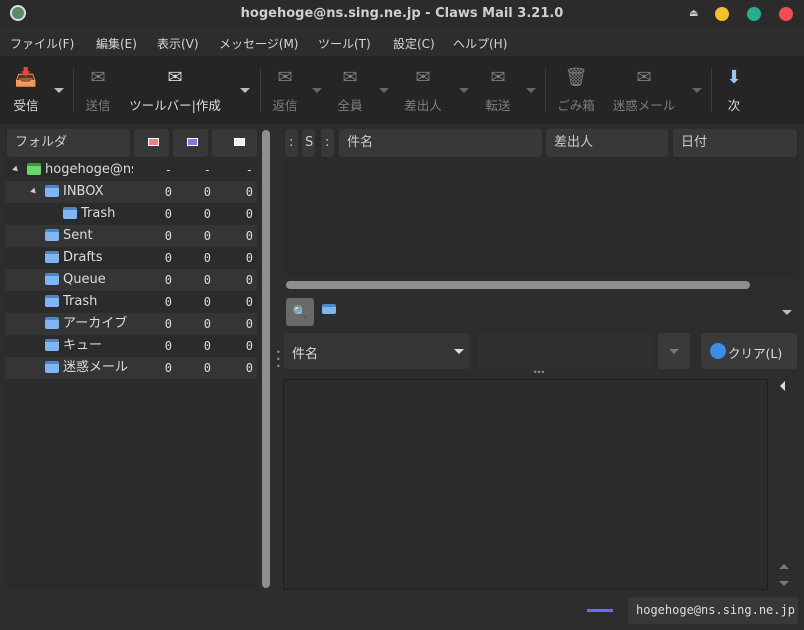  What do you see at coordinates (291, 143) in the screenshot?
I see `mark-column-header: :` at bounding box center [291, 143].